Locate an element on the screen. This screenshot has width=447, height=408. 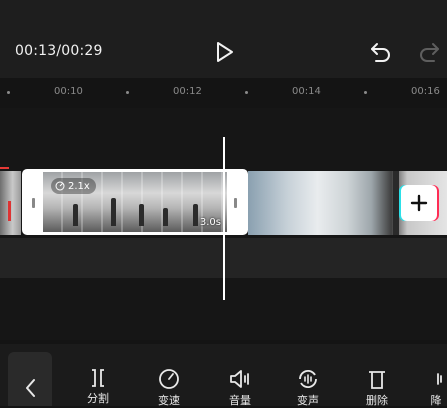
ruler-label: 00:12 is located at coordinates (187, 91).